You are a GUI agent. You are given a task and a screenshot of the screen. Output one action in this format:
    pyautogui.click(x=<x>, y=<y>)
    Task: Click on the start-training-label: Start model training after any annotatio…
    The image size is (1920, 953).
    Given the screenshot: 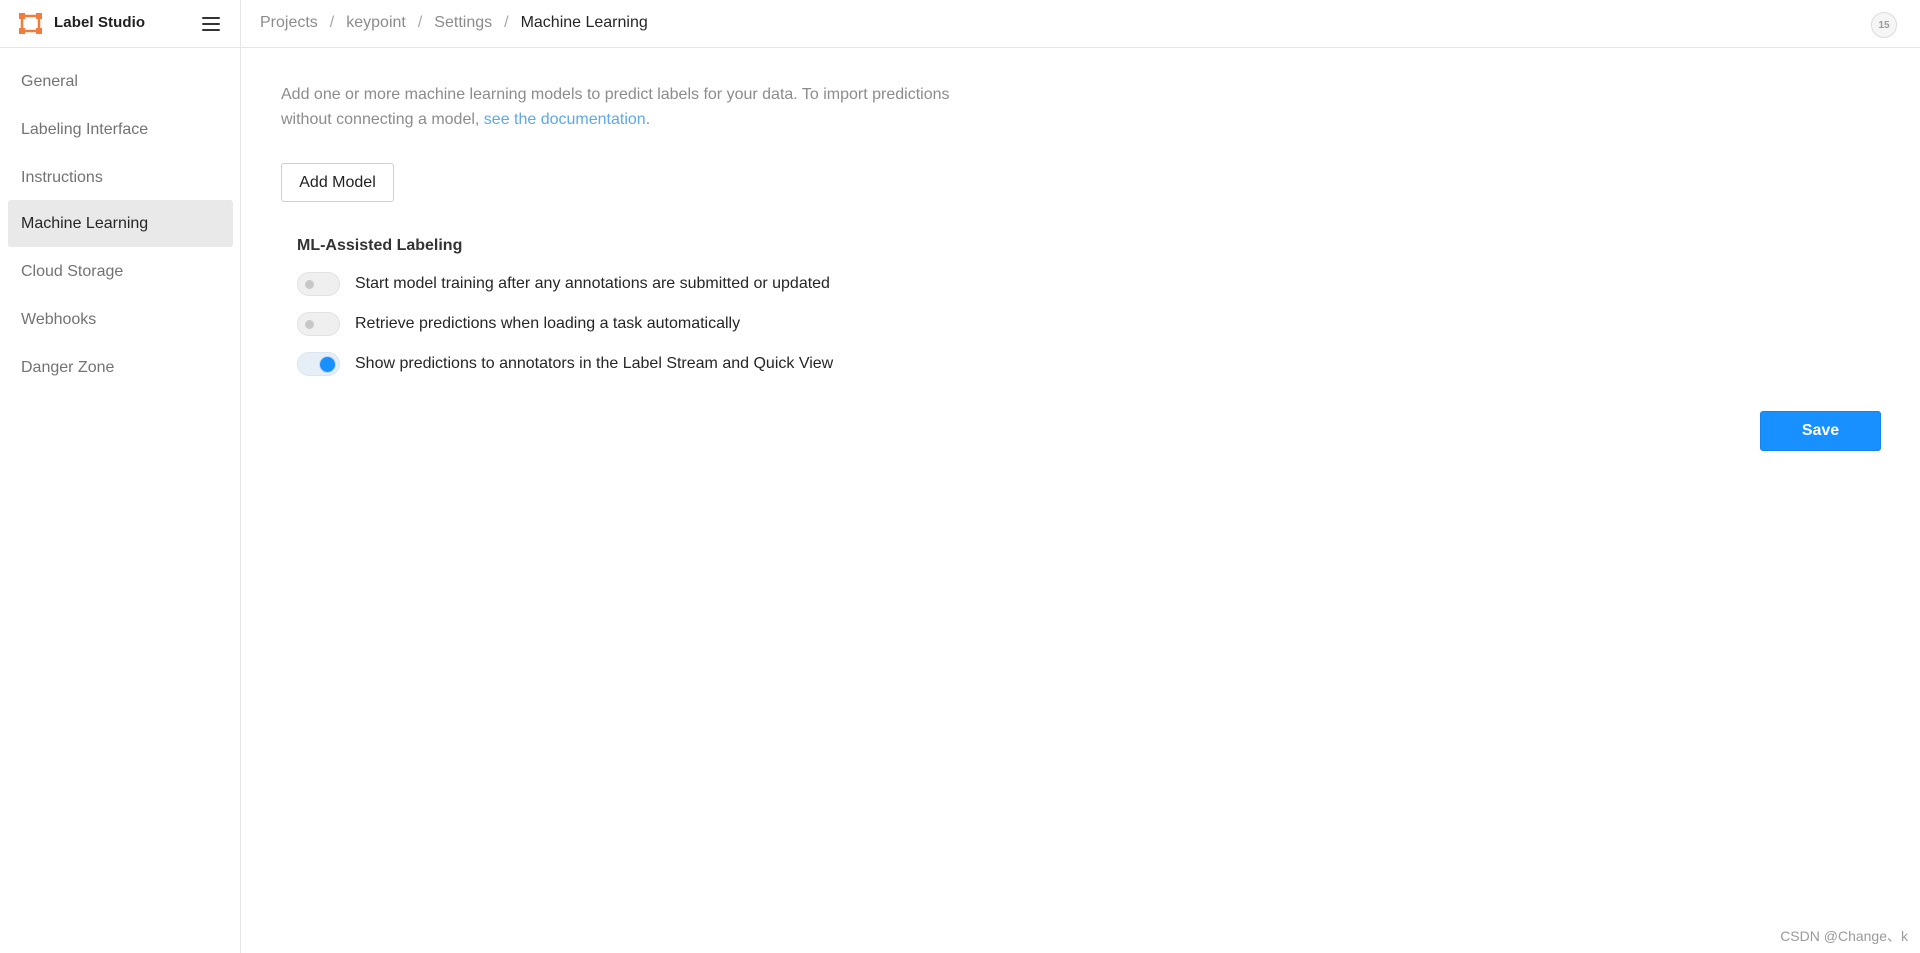 What is the action you would take?
    pyautogui.click(x=592, y=283)
    